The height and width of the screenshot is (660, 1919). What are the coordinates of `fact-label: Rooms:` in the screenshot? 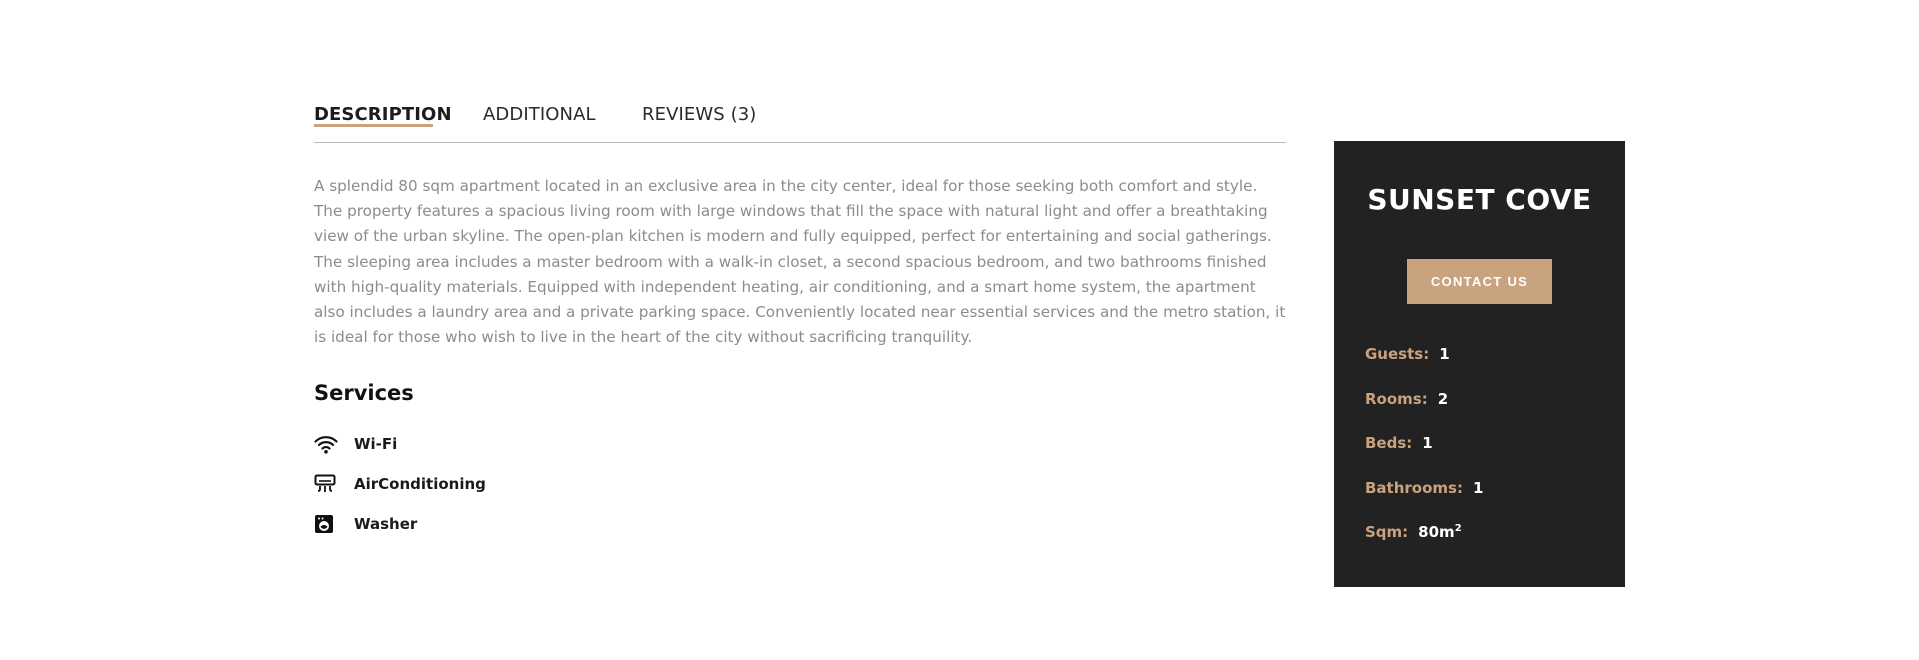 It's located at (1396, 398).